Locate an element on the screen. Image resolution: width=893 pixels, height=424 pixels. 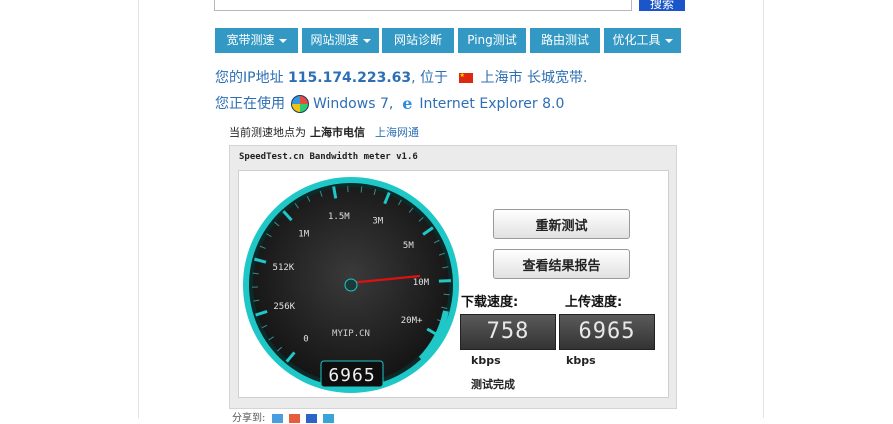
nav-website-speed: 网站测速 is located at coordinates (340, 40).